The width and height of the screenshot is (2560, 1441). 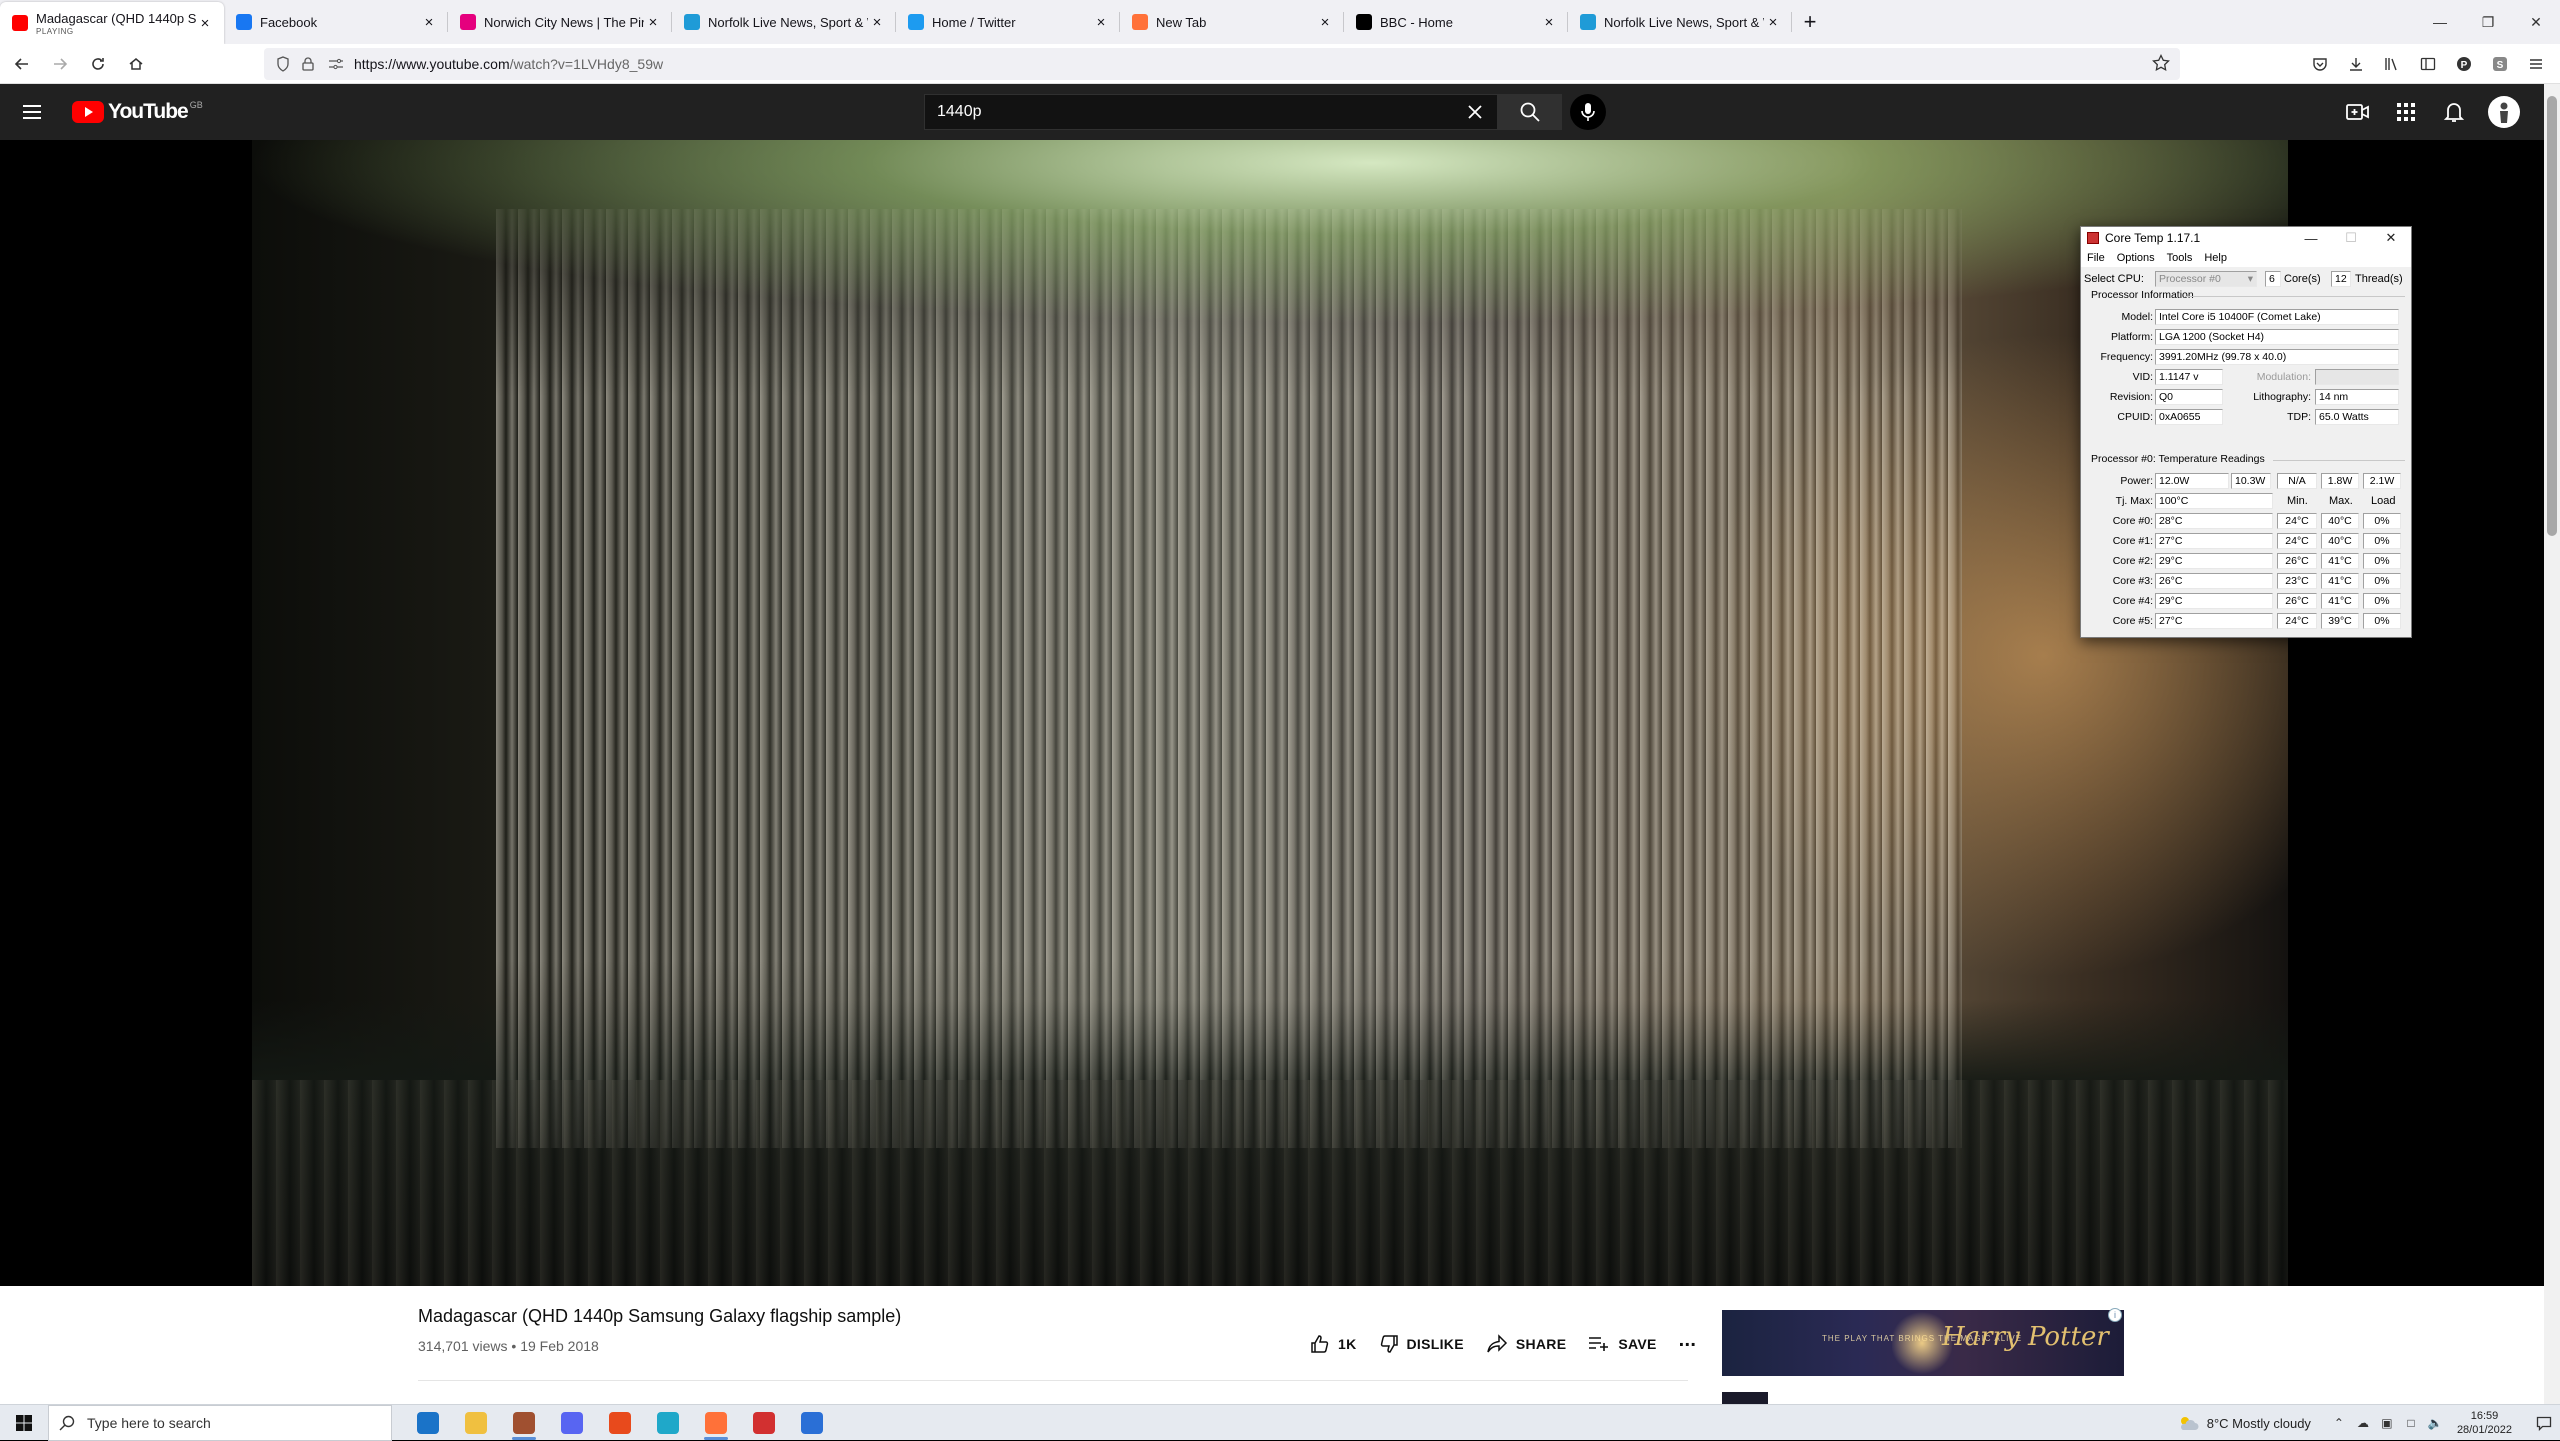 I want to click on video-image-reflection, so click(x=1270, y=1182).